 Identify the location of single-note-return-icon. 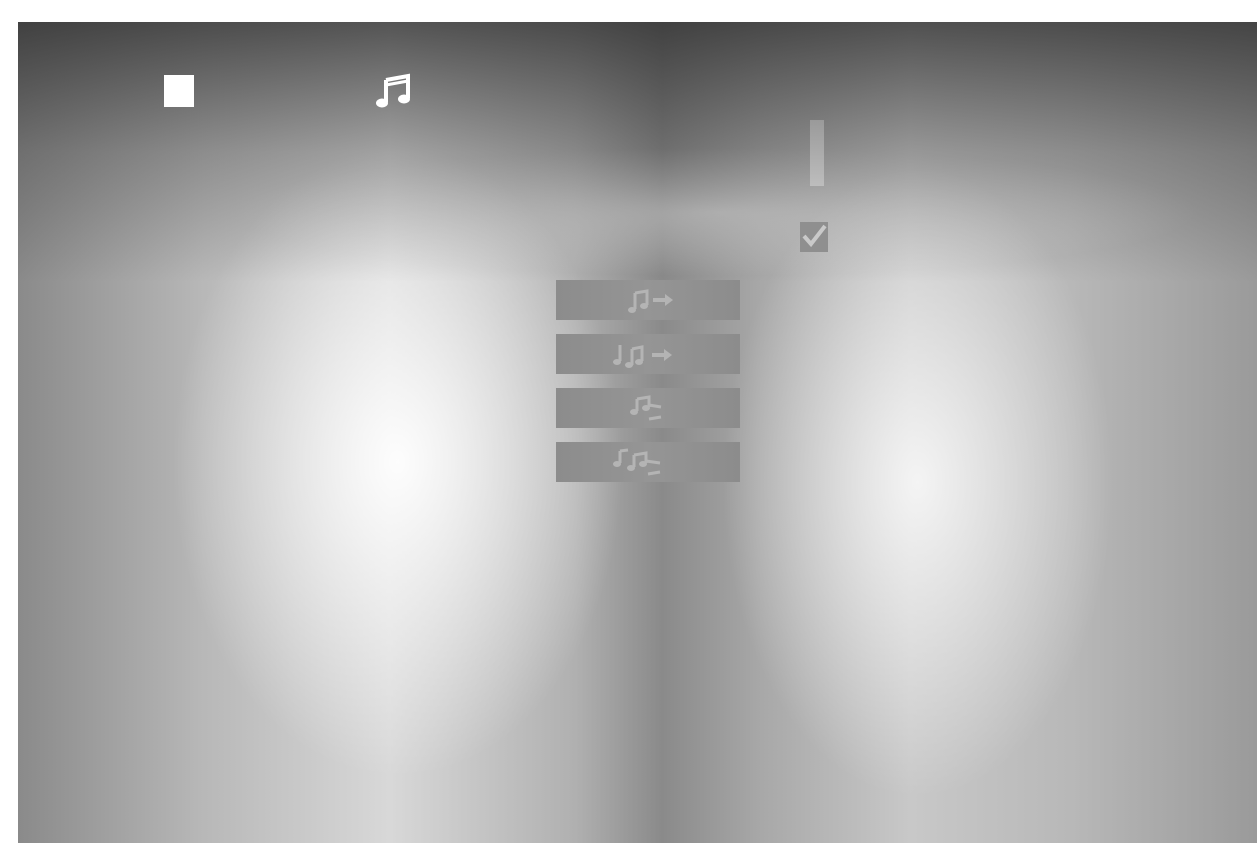
(646, 408).